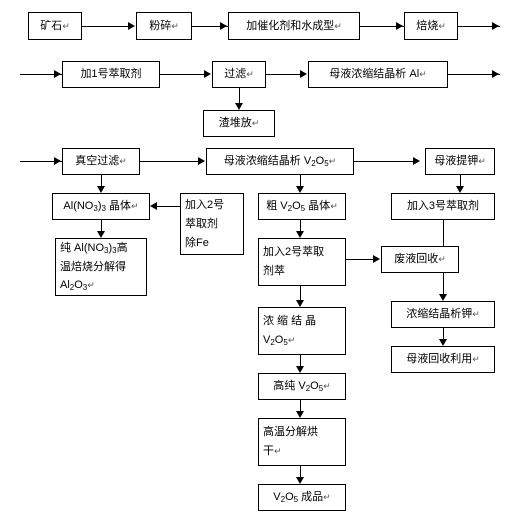  I want to click on node-crystallize-k-label: 浓缩结晶析钾, so click(439, 314).